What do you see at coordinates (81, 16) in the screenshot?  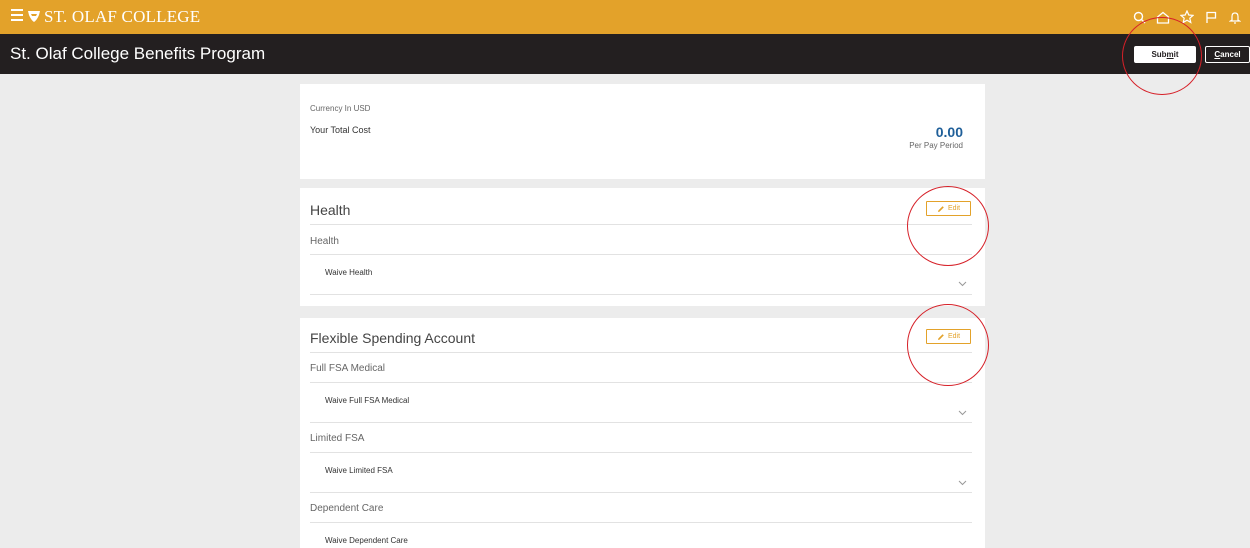 I see `logo-st-olaf: ST. OLAF` at bounding box center [81, 16].